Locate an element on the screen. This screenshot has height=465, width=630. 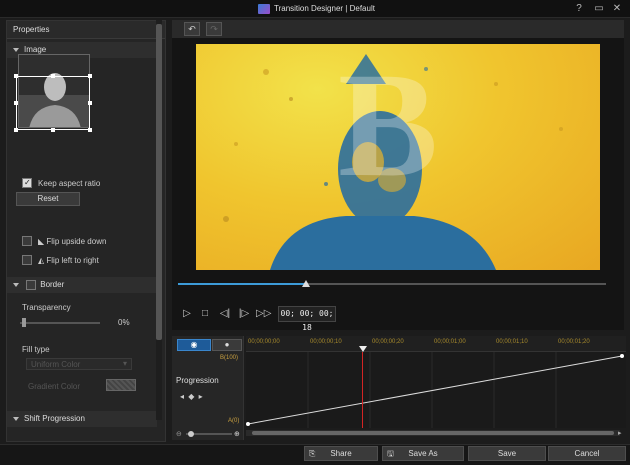
playhead-line is located at coordinates (362, 390).